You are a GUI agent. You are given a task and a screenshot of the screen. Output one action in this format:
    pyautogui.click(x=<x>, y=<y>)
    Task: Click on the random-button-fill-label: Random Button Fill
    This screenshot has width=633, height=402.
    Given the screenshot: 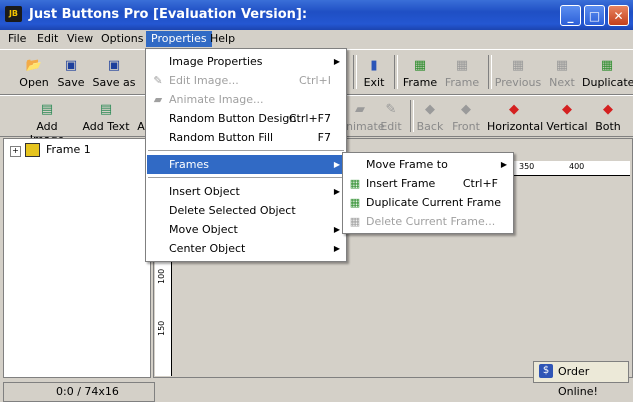 What is the action you would take?
    pyautogui.click(x=221, y=137)
    